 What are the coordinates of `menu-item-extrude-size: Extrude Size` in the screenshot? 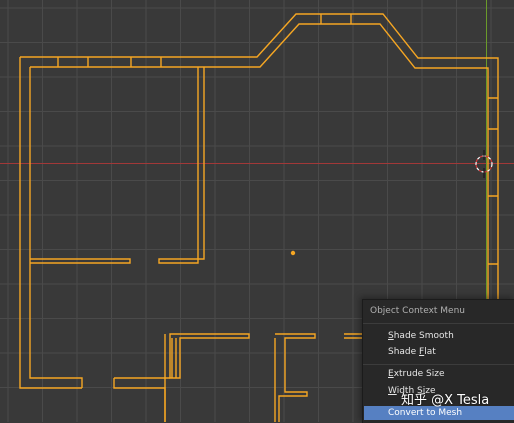 It's located at (439, 374).